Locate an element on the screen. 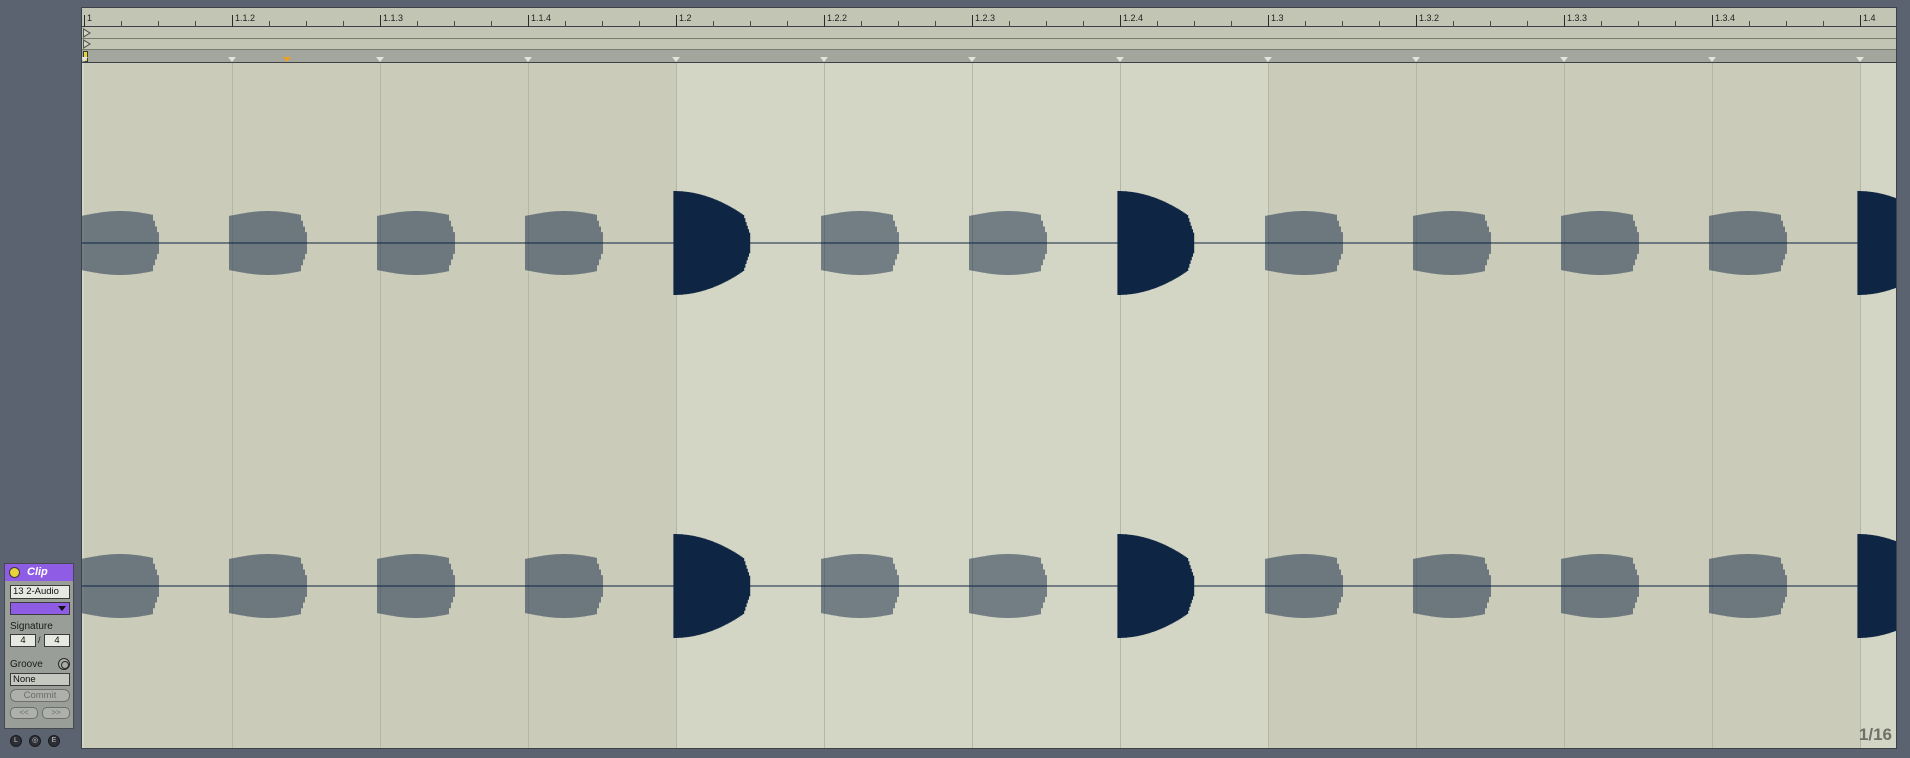 The width and height of the screenshot is (1910, 758). signature-denominator-field: 4 is located at coordinates (57, 640).